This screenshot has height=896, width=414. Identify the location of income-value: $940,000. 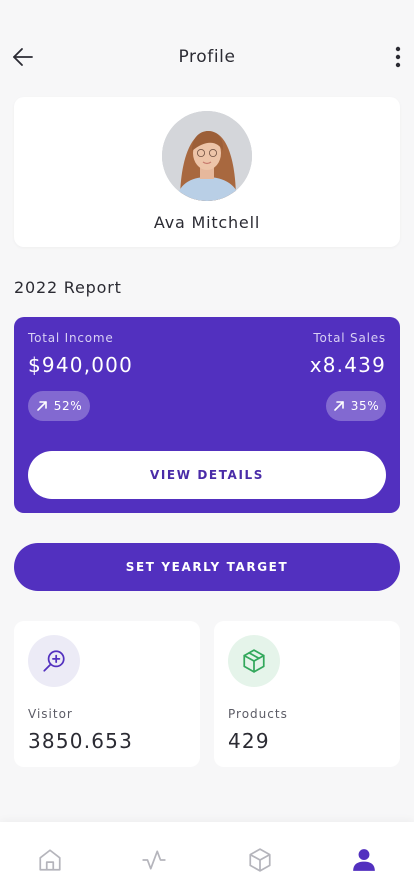
(81, 365).